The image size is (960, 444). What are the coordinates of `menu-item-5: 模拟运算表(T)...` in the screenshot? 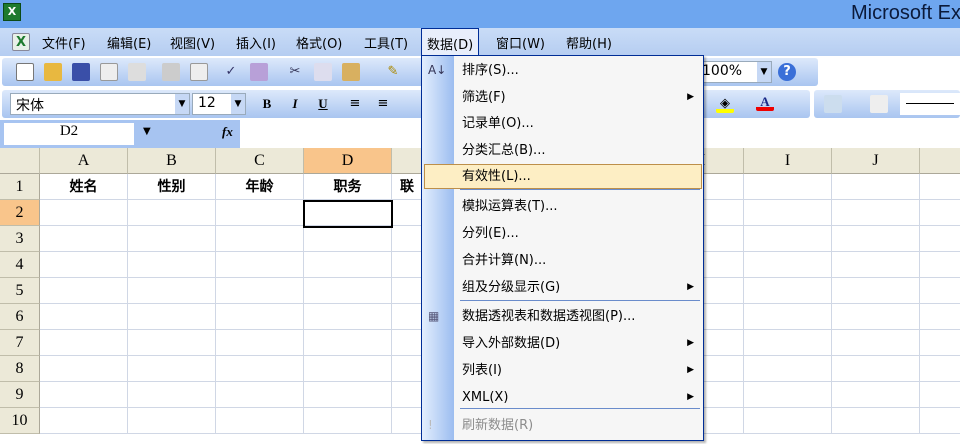 It's located at (563, 206).